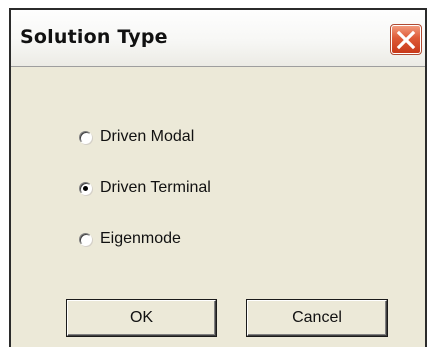  I want to click on cancel-button: Cancel, so click(317, 318).